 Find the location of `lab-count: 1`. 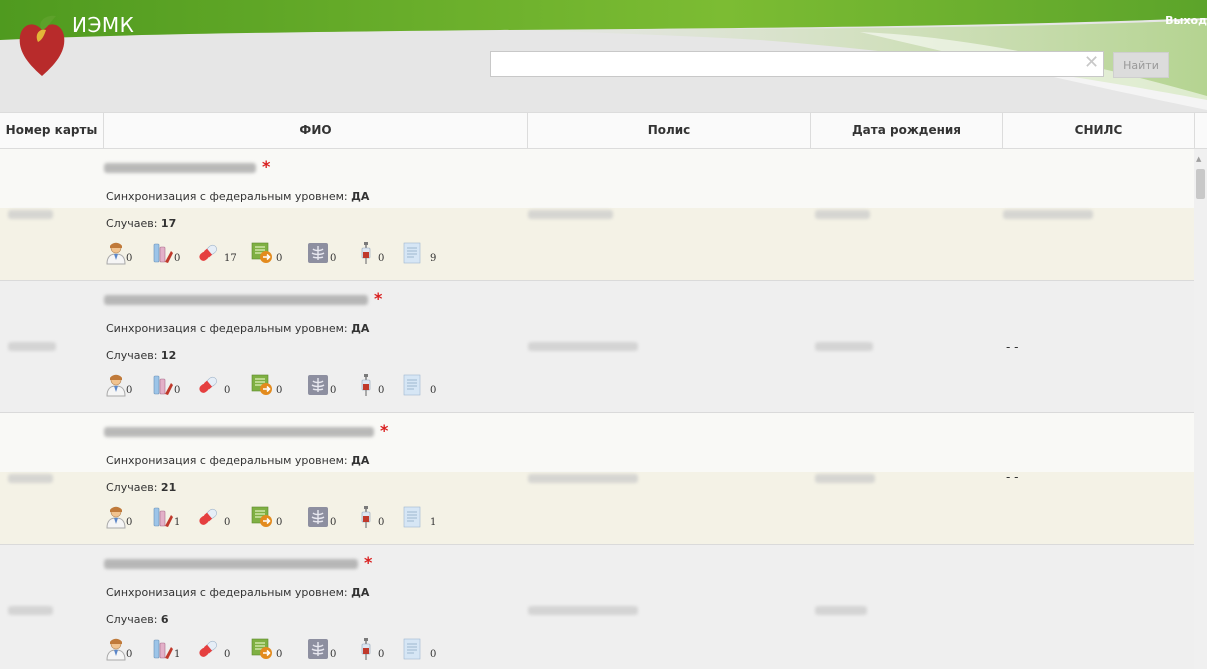

lab-count: 1 is located at coordinates (177, 654).